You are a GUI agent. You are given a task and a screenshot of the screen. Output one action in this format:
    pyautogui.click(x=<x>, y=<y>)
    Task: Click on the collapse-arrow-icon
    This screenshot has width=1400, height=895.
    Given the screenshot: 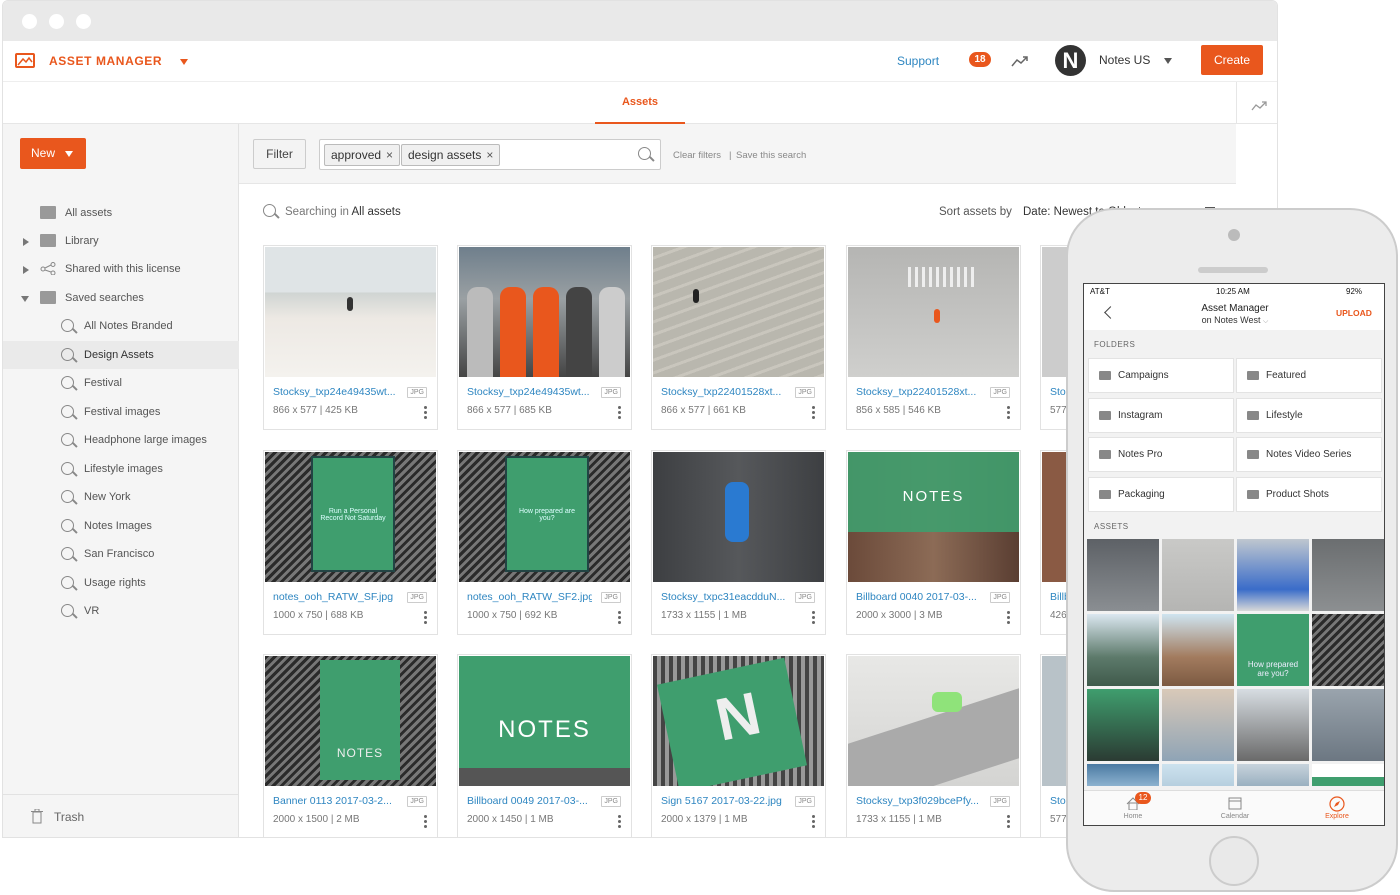 What is the action you would take?
    pyautogui.click(x=25, y=299)
    